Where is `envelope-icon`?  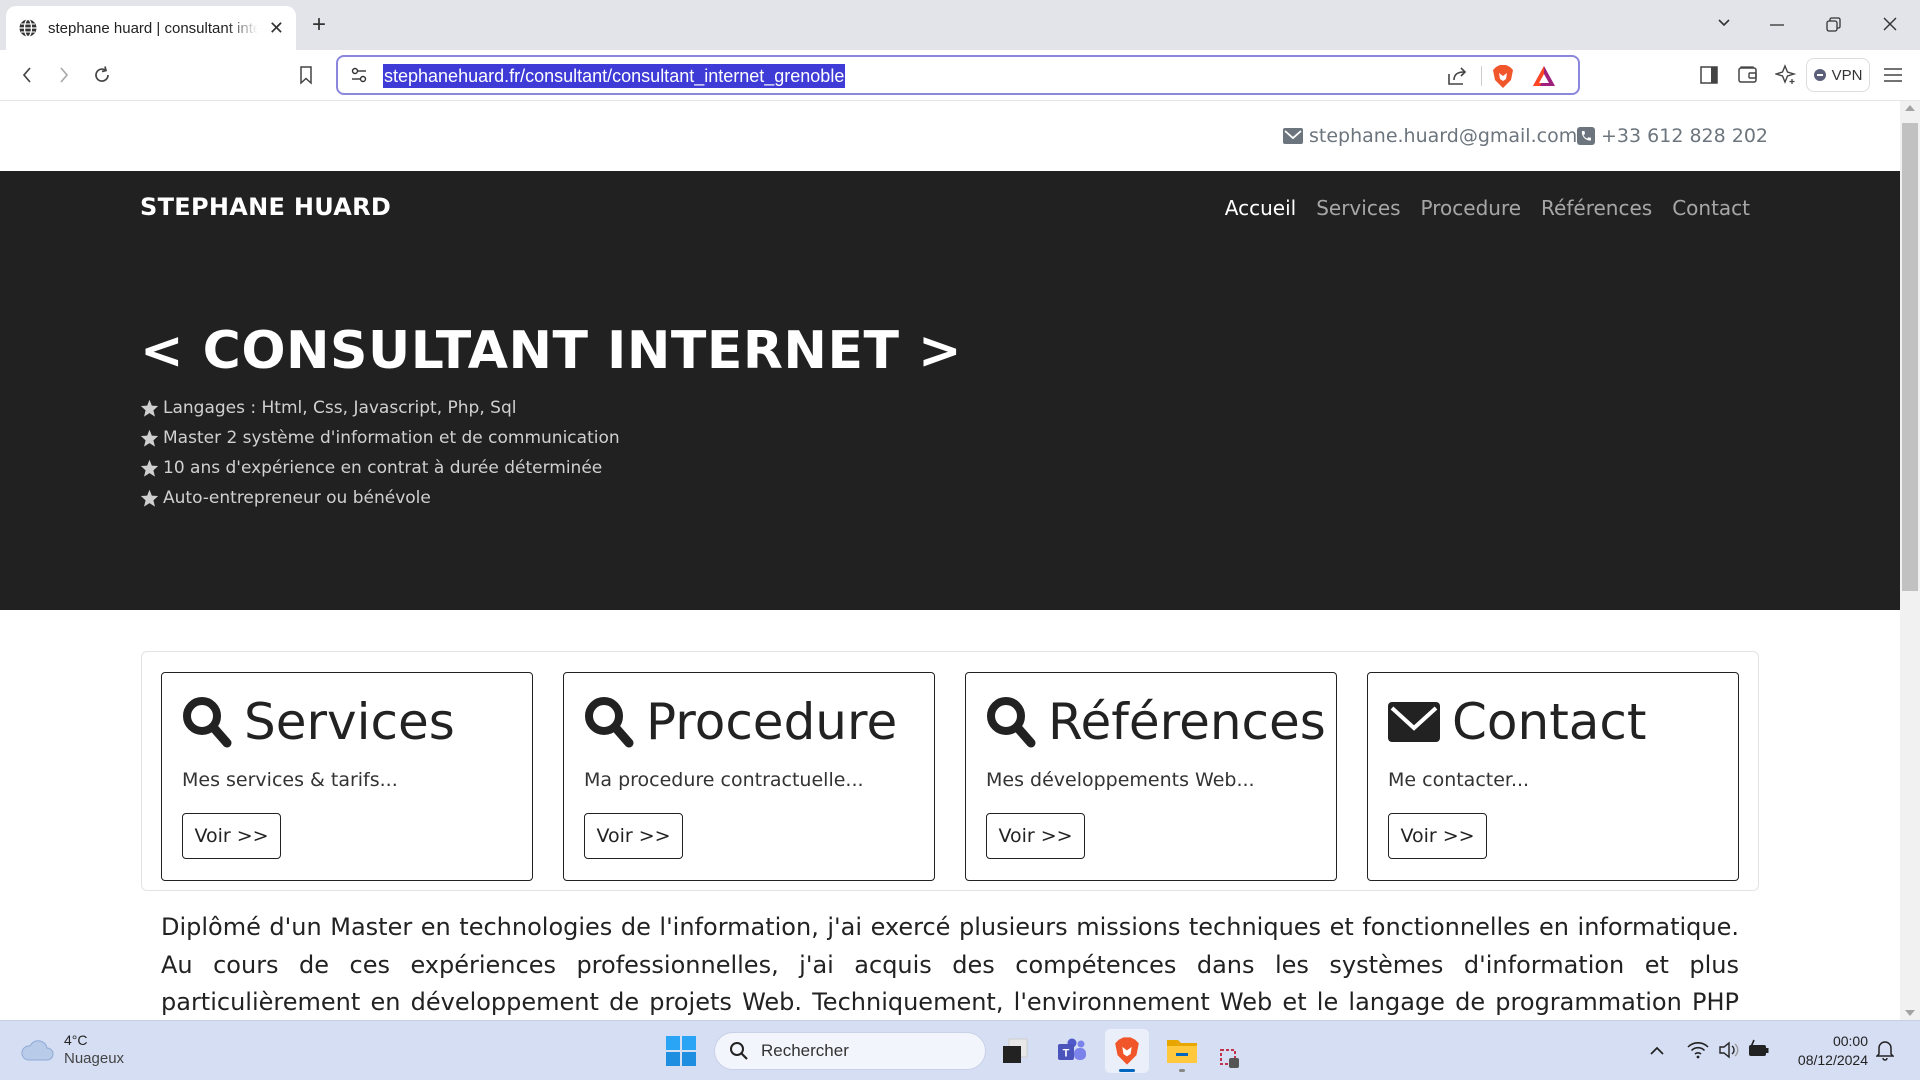 envelope-icon is located at coordinates (1414, 722).